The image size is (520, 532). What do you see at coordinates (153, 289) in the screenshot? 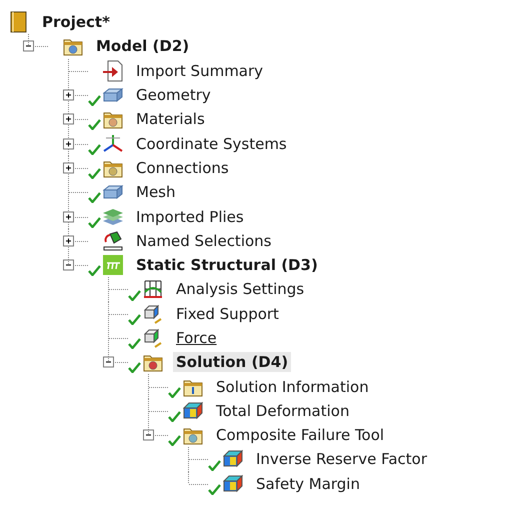
I see `grid-icon` at bounding box center [153, 289].